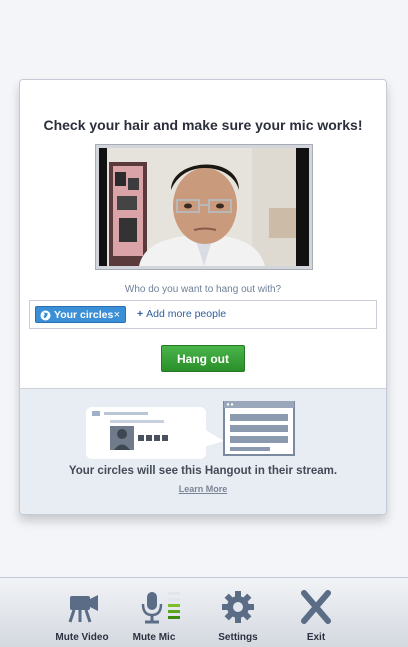 The image size is (408, 647). I want to click on circles-chip-label: Your circles, so click(84, 315).